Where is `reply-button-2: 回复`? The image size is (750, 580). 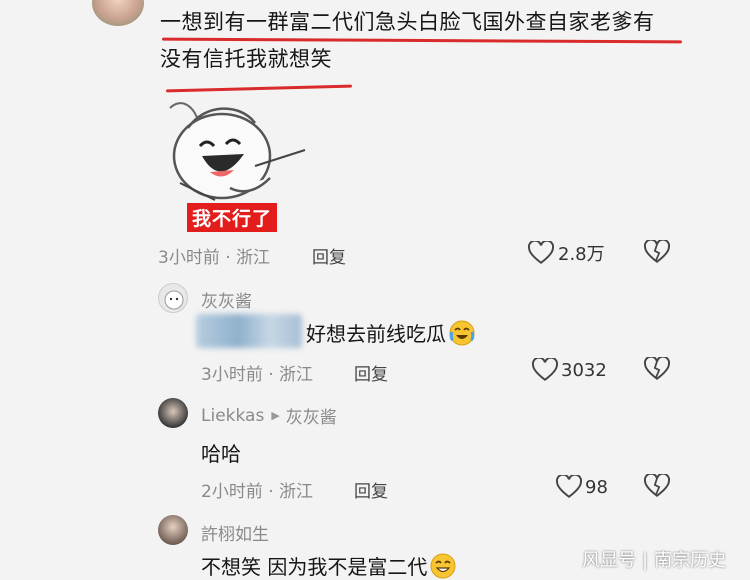 reply-button-2: 回复 is located at coordinates (371, 489).